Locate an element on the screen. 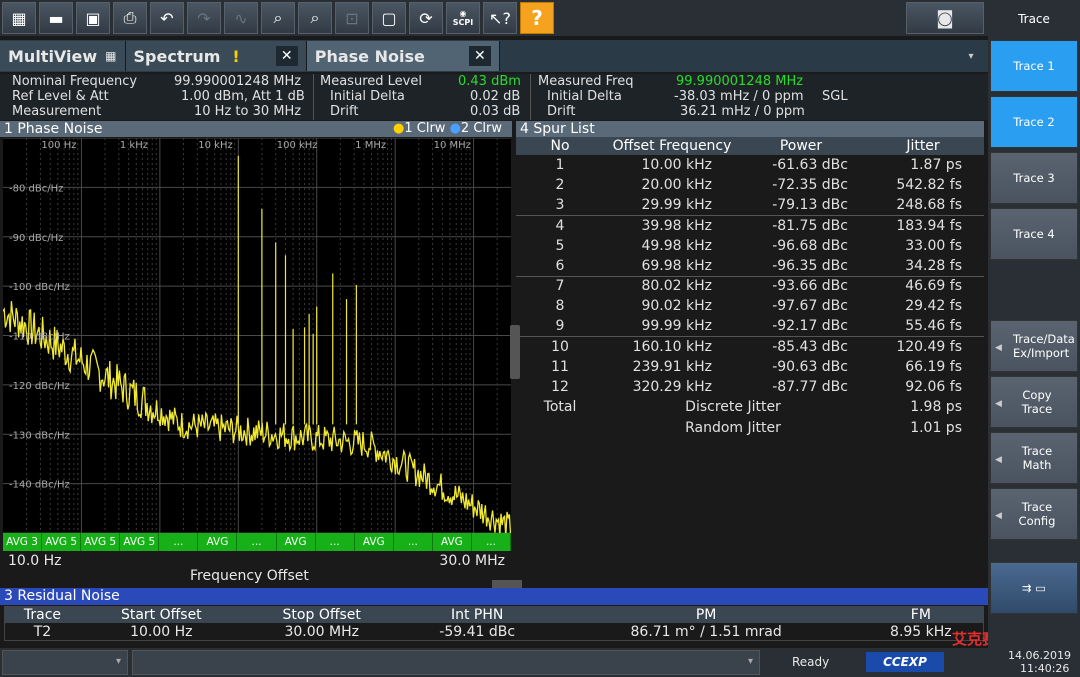  trace-2-label: Trace 2 is located at coordinates (1034, 122).